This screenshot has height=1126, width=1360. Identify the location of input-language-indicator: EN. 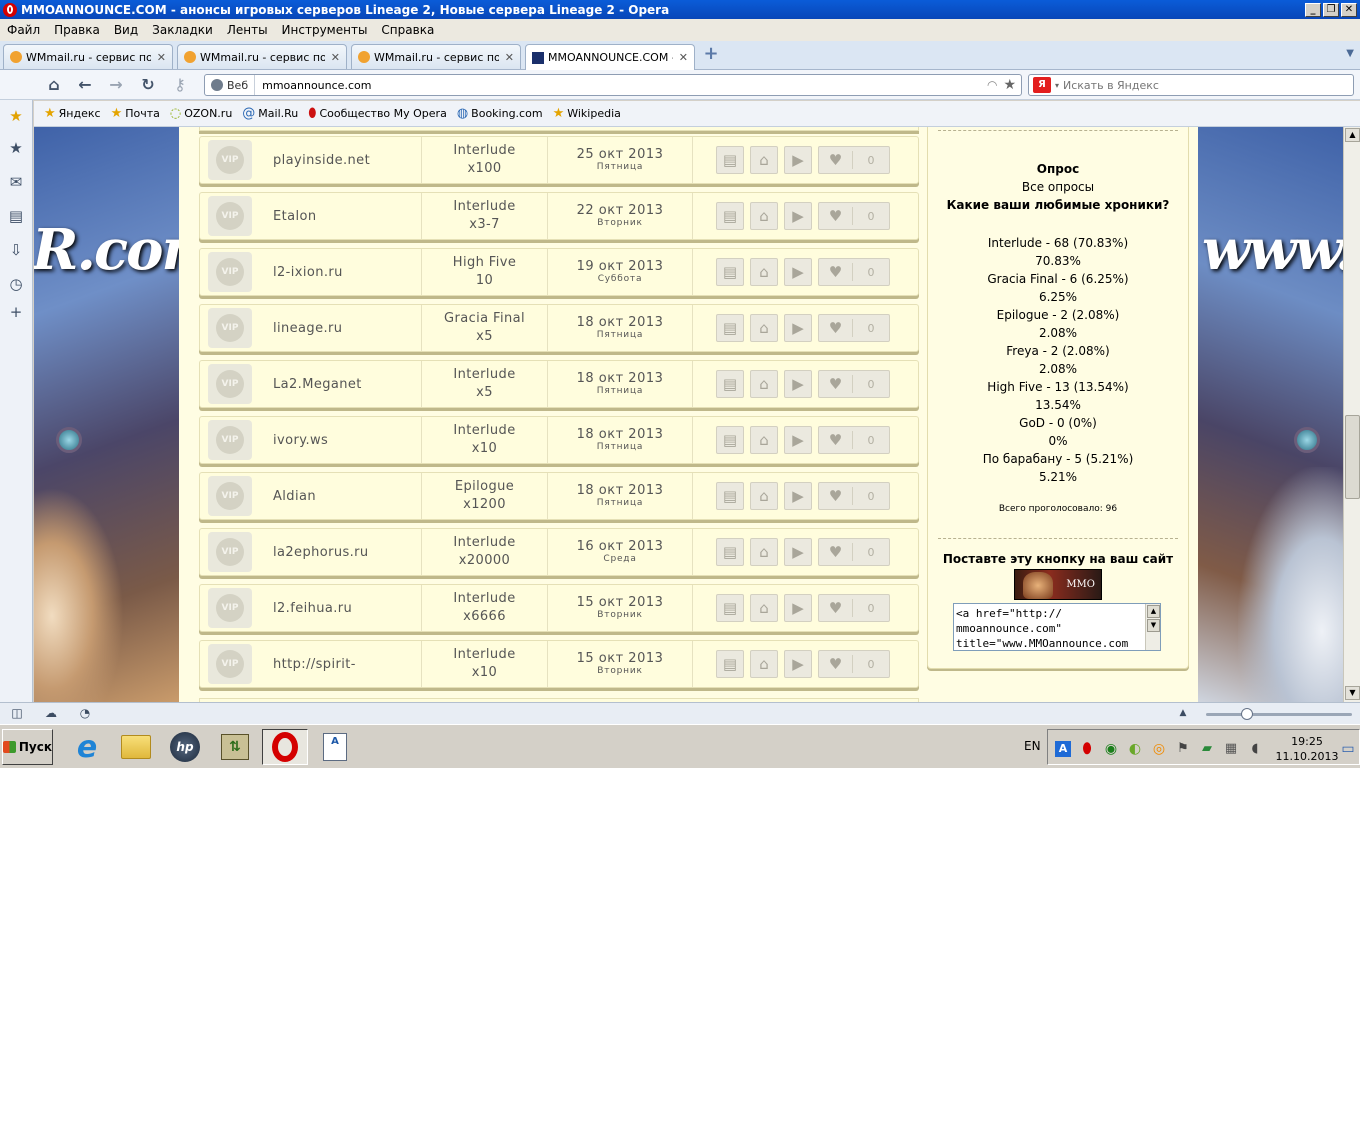
(1032, 746).